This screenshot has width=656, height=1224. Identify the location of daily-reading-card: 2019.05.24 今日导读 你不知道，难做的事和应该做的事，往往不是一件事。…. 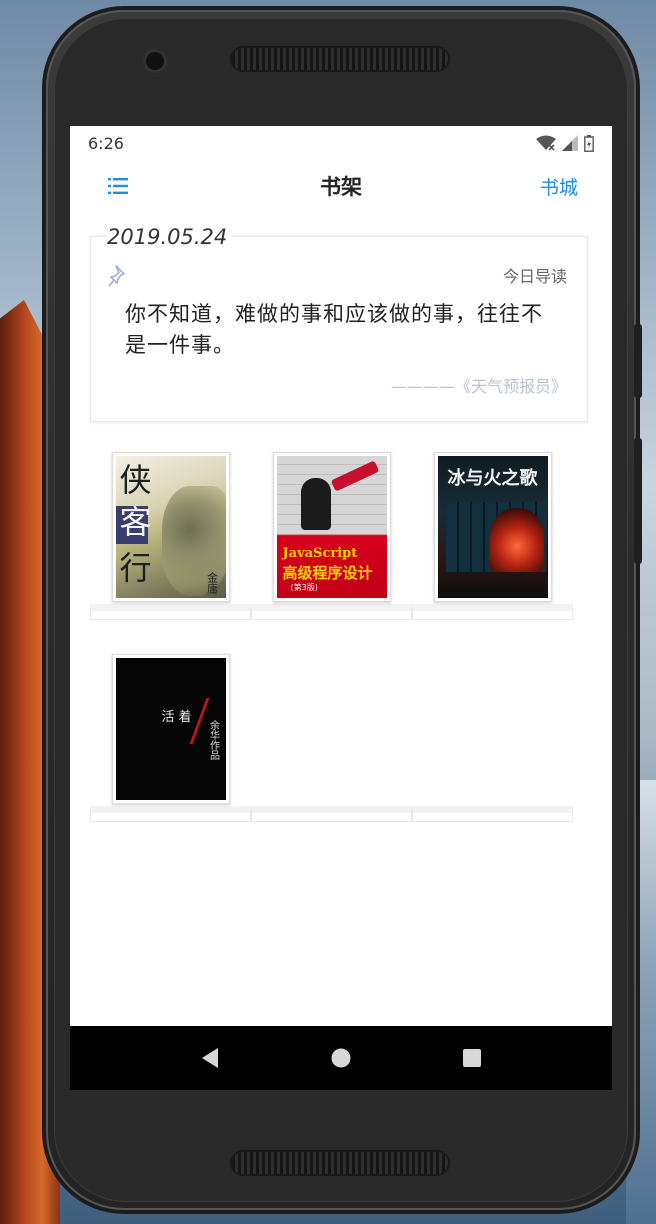
(339, 323).